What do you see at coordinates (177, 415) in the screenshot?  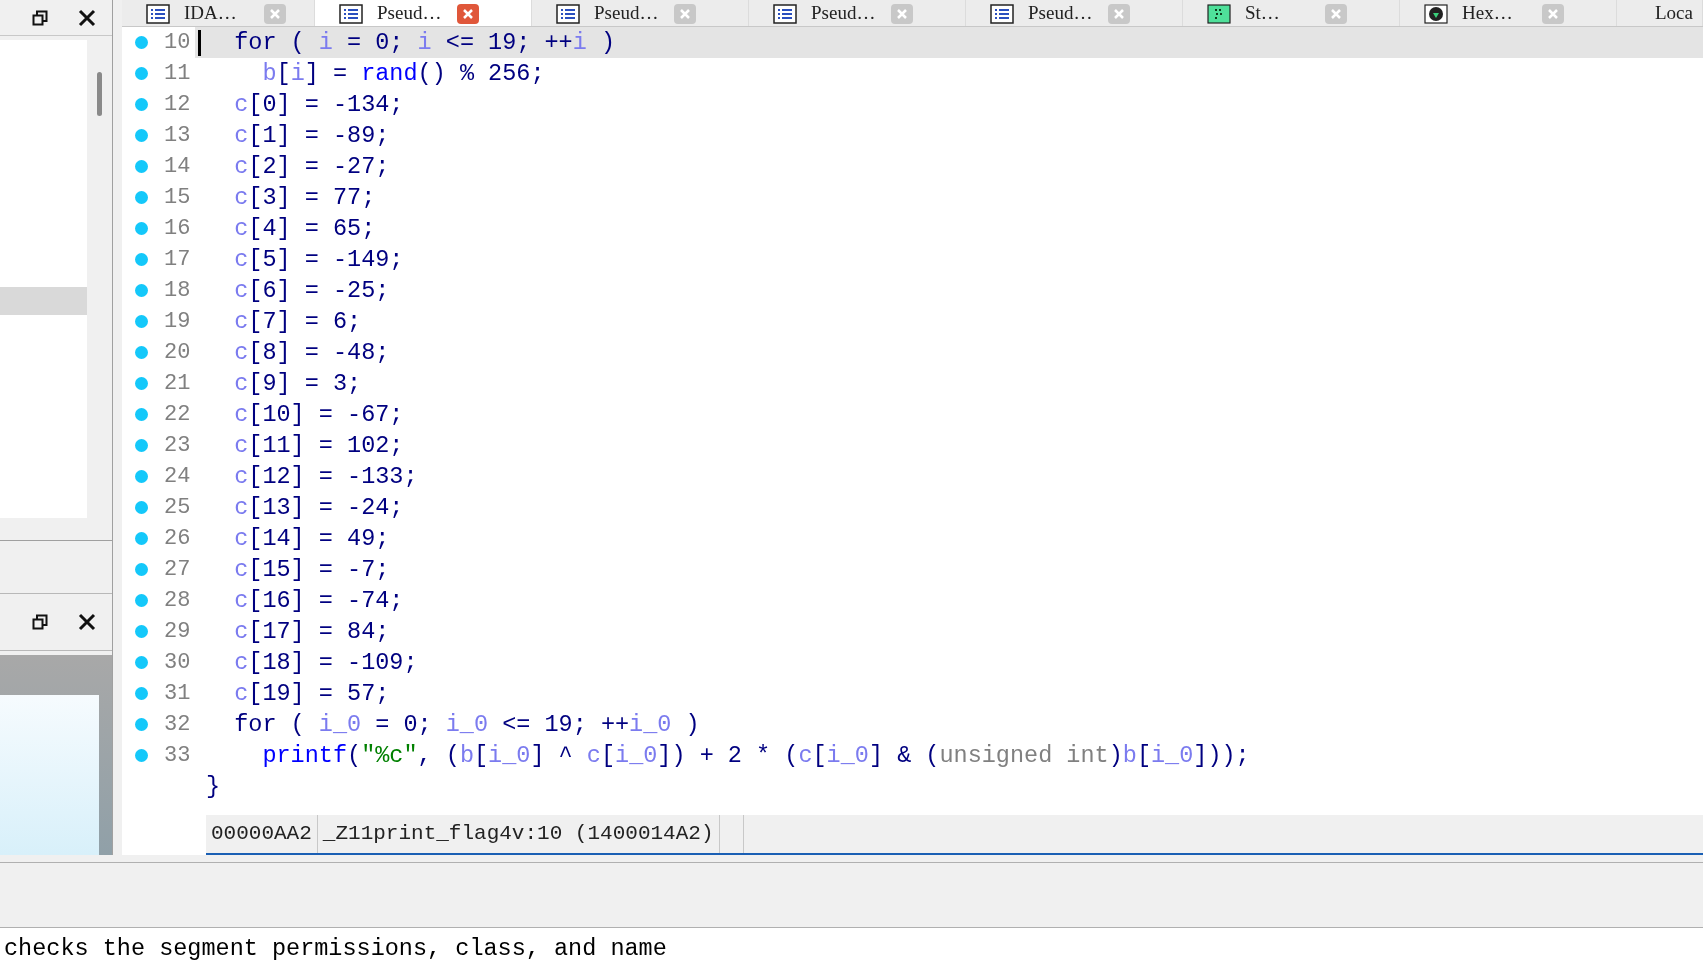 I see `line-number: 22` at bounding box center [177, 415].